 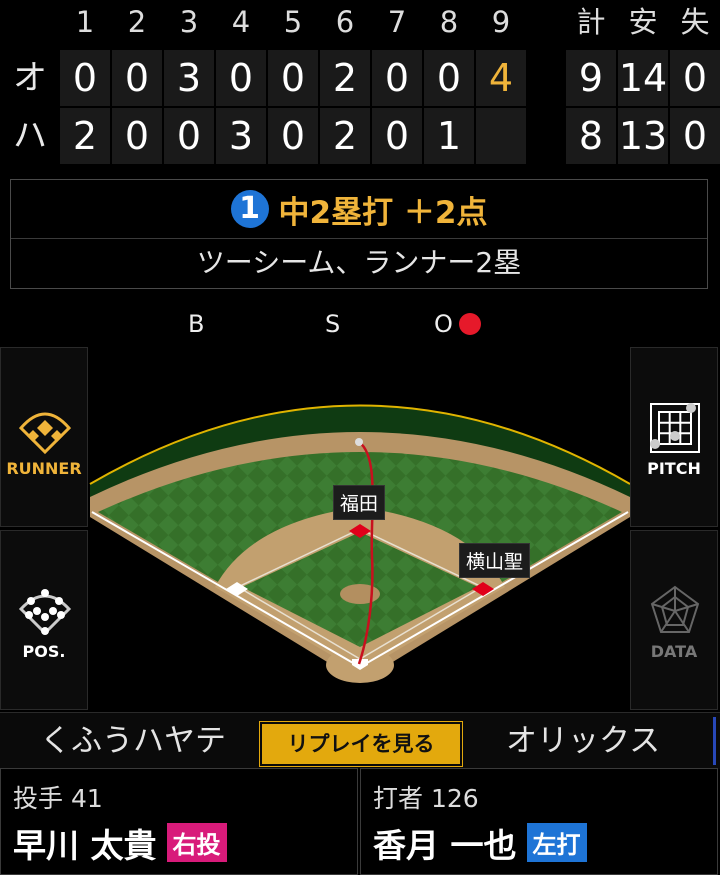 I want to click on data-button: DATA, so click(x=674, y=620).